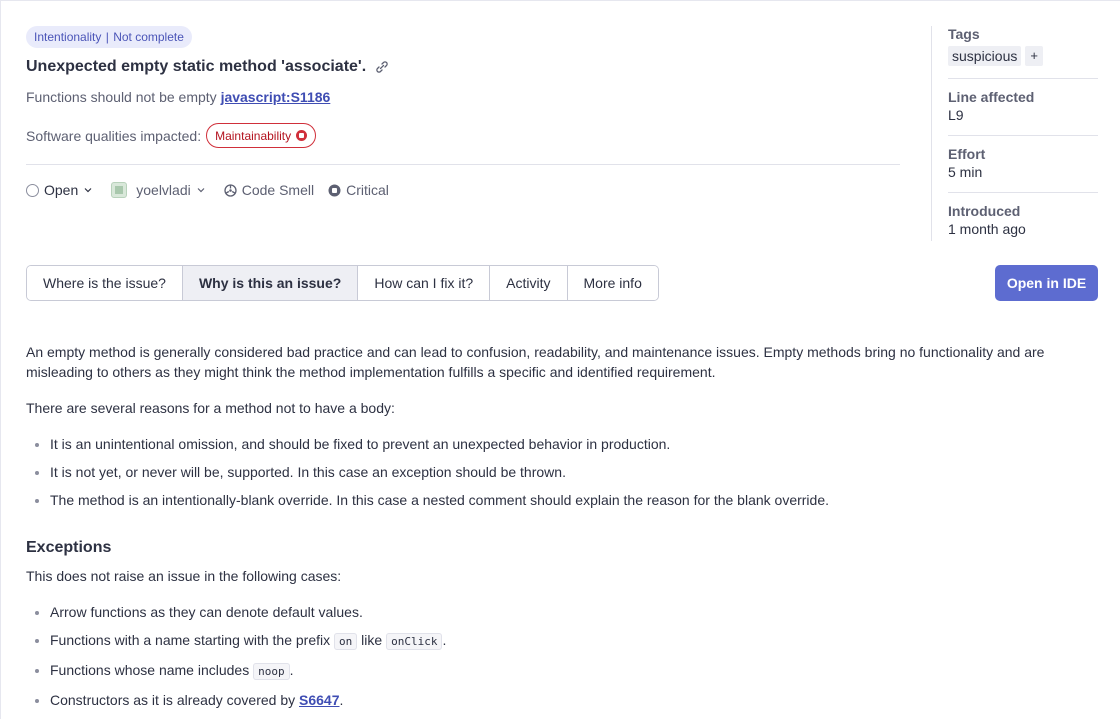  I want to click on critical-severity-icon, so click(334, 190).